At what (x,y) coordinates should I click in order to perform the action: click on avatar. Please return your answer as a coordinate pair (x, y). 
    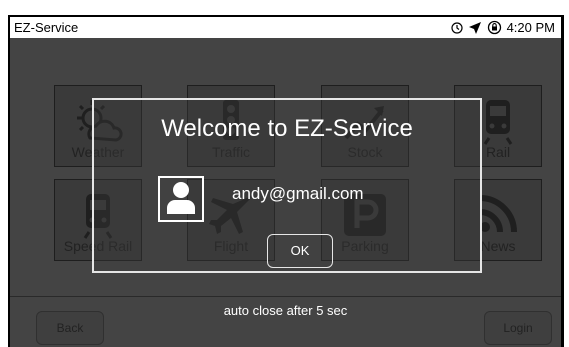
    Looking at the image, I should click on (181, 199).